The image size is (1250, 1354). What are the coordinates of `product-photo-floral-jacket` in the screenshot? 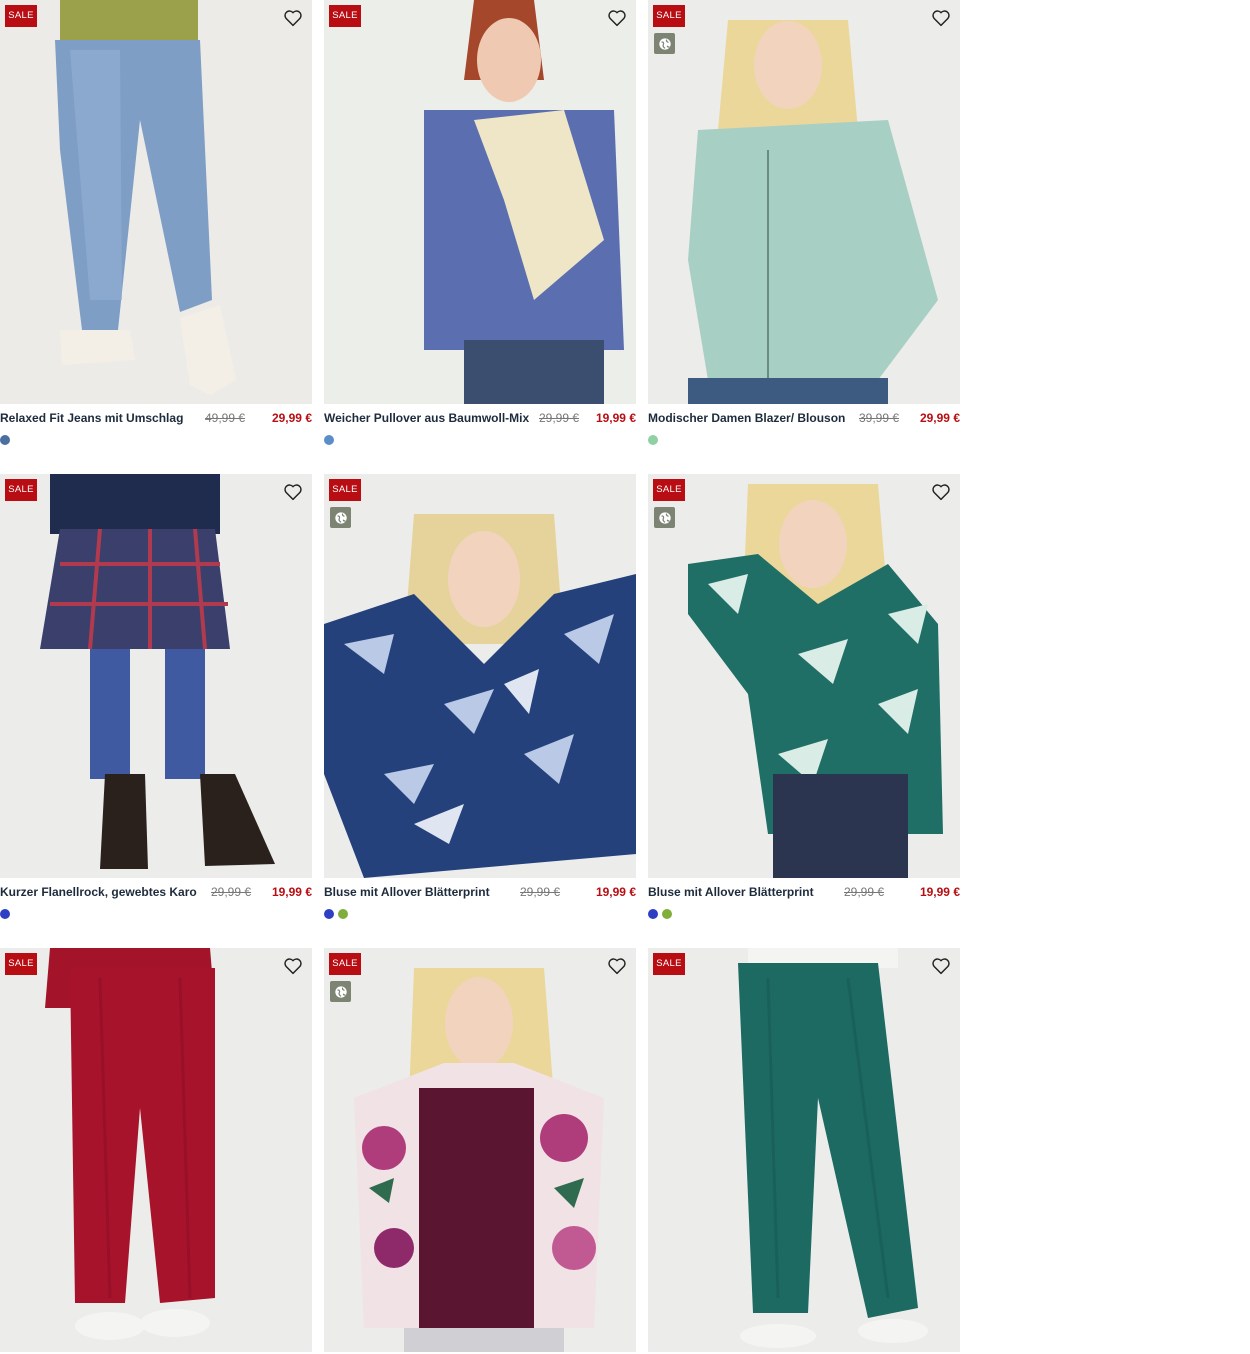 It's located at (480, 1150).